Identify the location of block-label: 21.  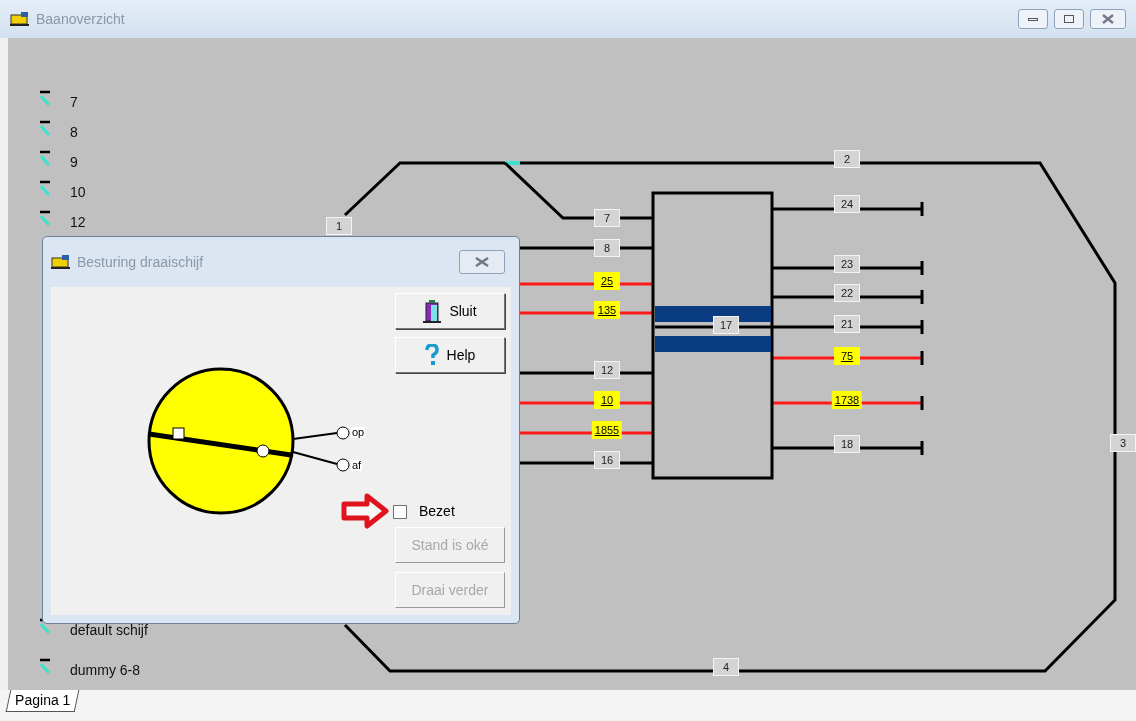
(847, 324).